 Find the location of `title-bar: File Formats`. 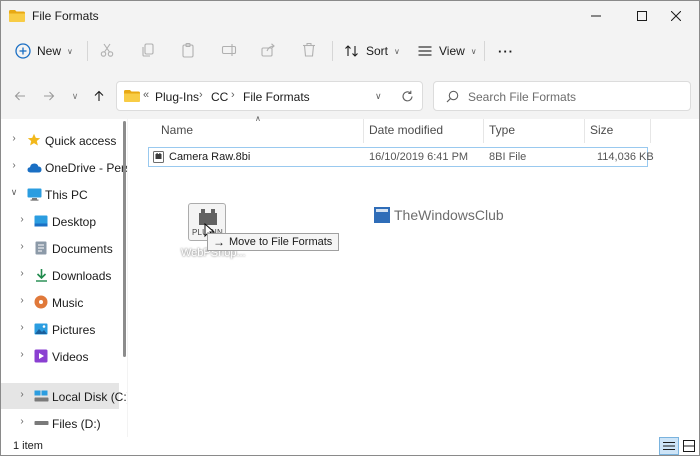

title-bar: File Formats is located at coordinates (350, 16).